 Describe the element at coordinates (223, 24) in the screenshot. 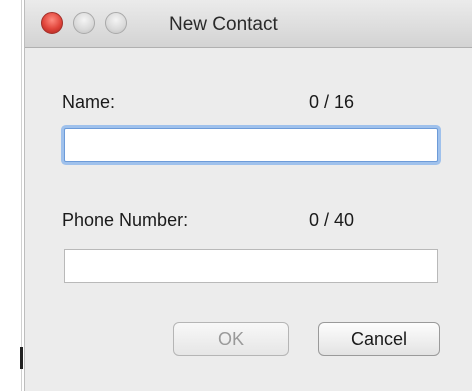

I see `window-title: New Contact` at that location.